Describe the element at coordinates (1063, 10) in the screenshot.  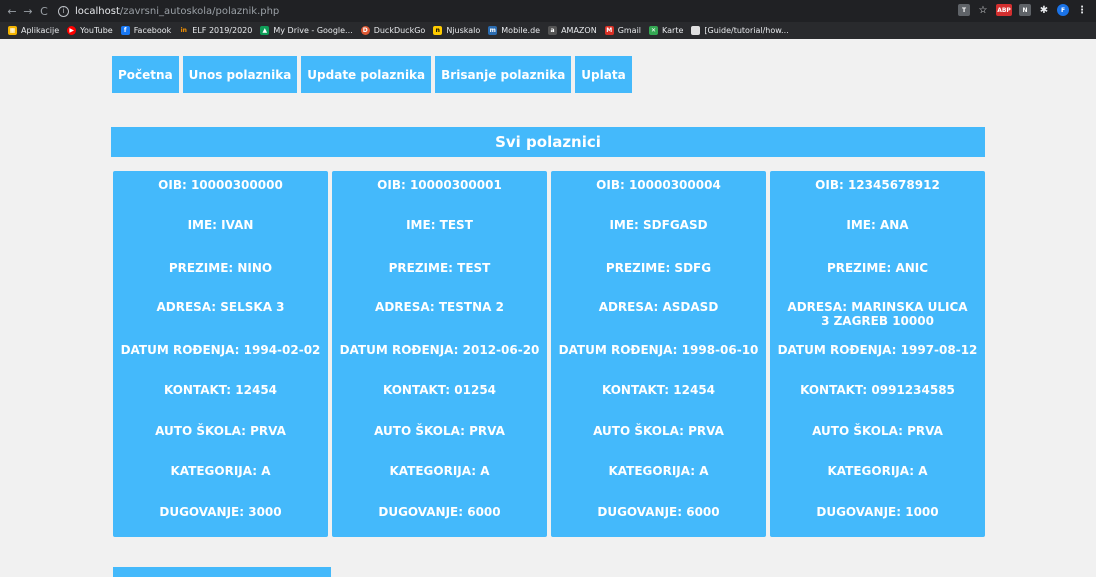
I see `profile-avatar: F` at that location.